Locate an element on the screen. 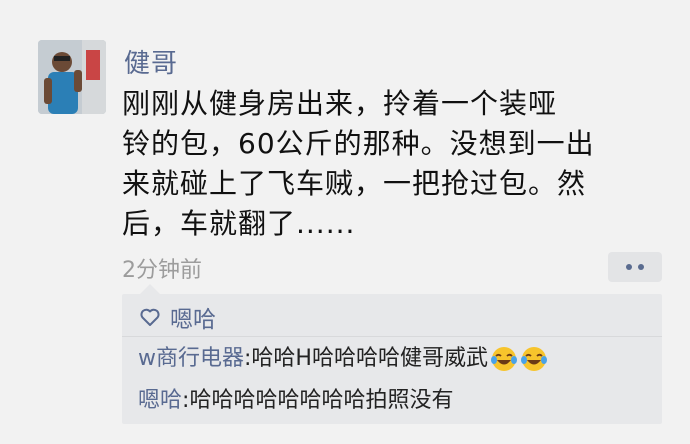  likes-row: 嗯哈 is located at coordinates (177, 317).